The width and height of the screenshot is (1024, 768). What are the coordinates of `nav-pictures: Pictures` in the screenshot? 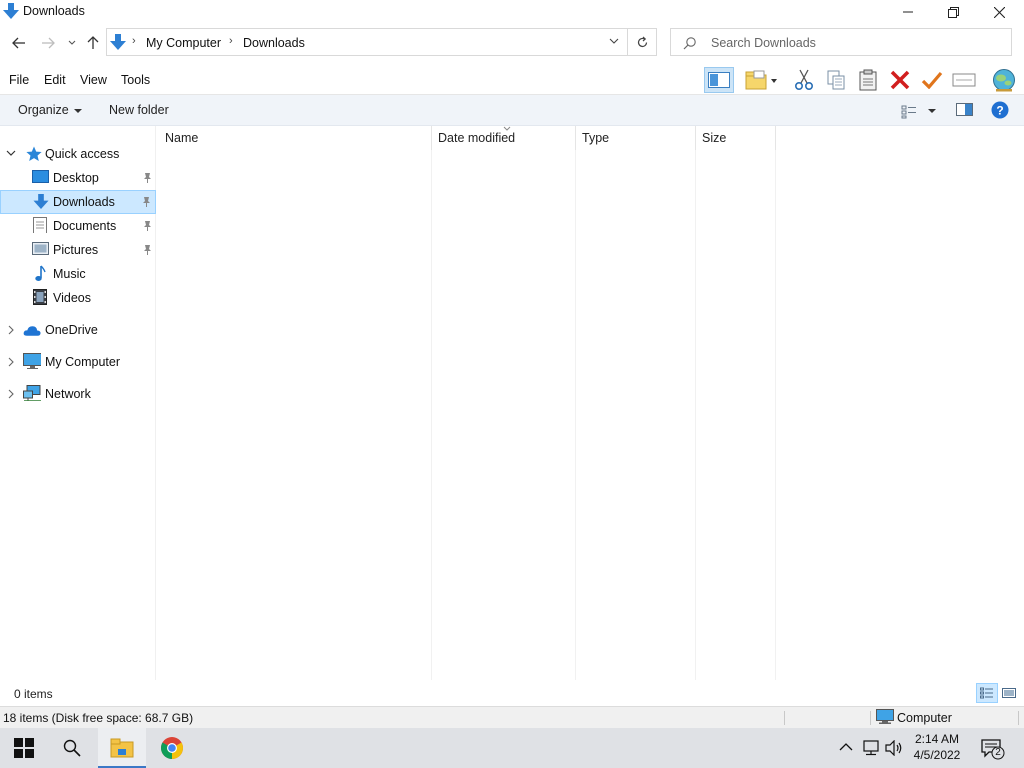 It's located at (78, 250).